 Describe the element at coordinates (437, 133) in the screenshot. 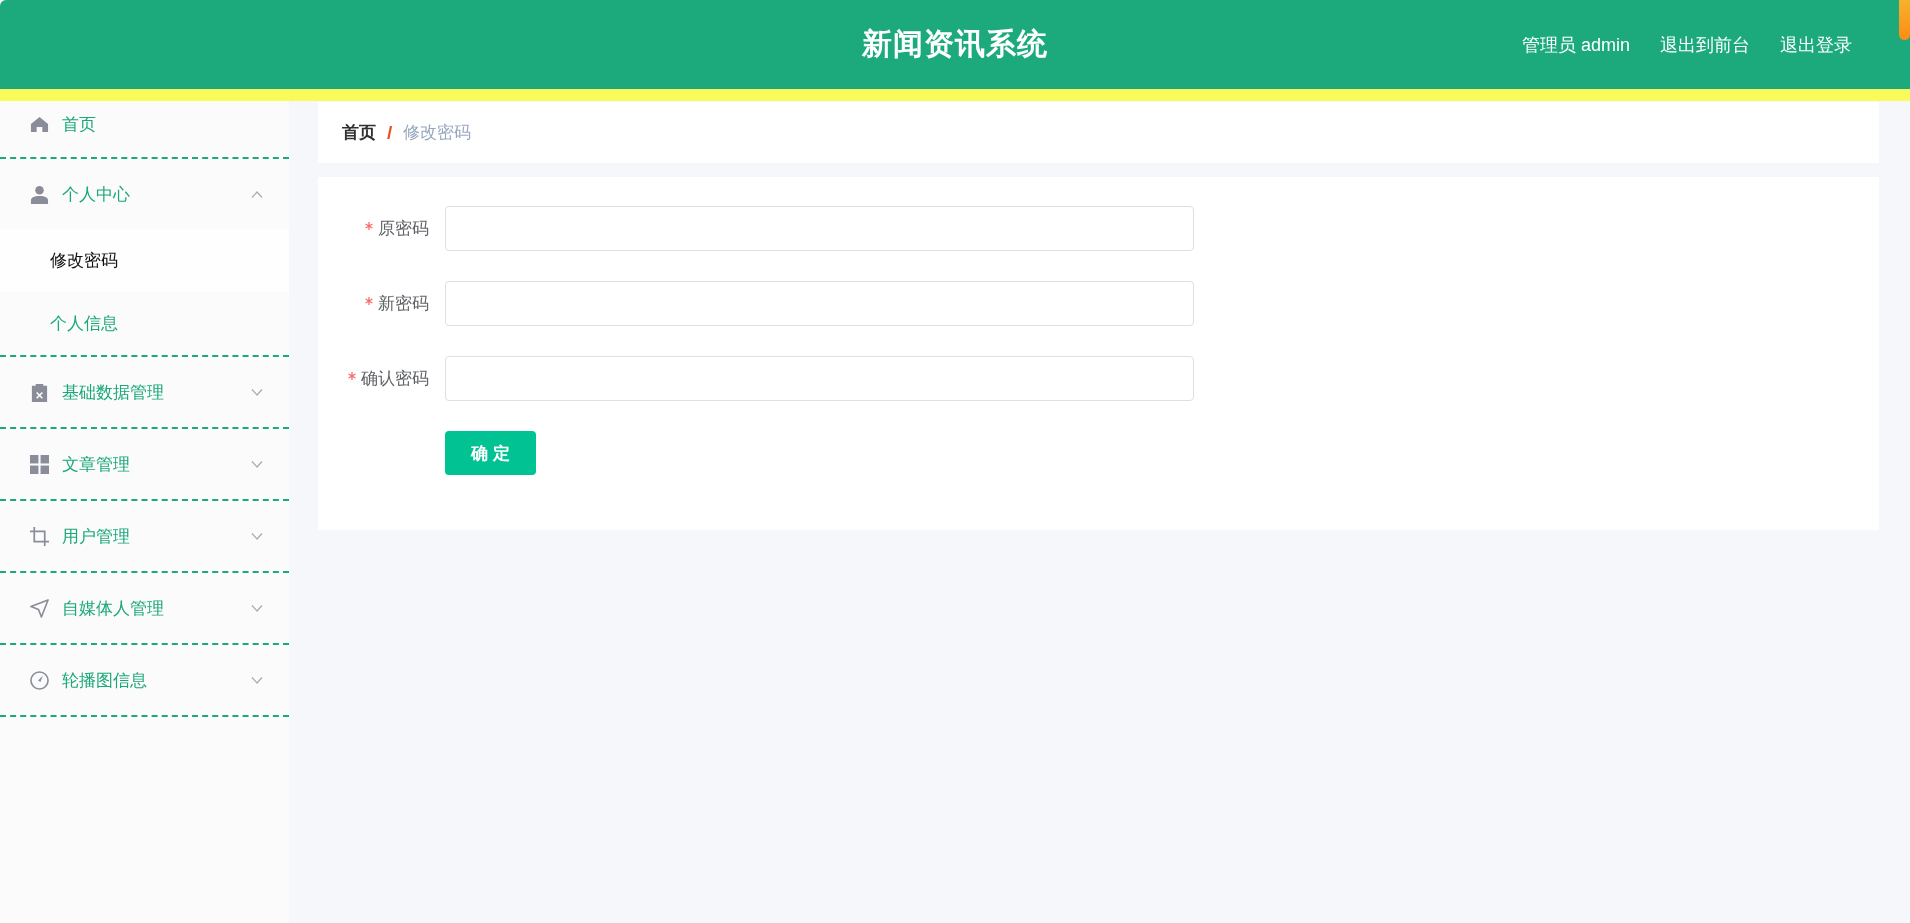

I see `breadcrumb-current: 修改密码` at that location.